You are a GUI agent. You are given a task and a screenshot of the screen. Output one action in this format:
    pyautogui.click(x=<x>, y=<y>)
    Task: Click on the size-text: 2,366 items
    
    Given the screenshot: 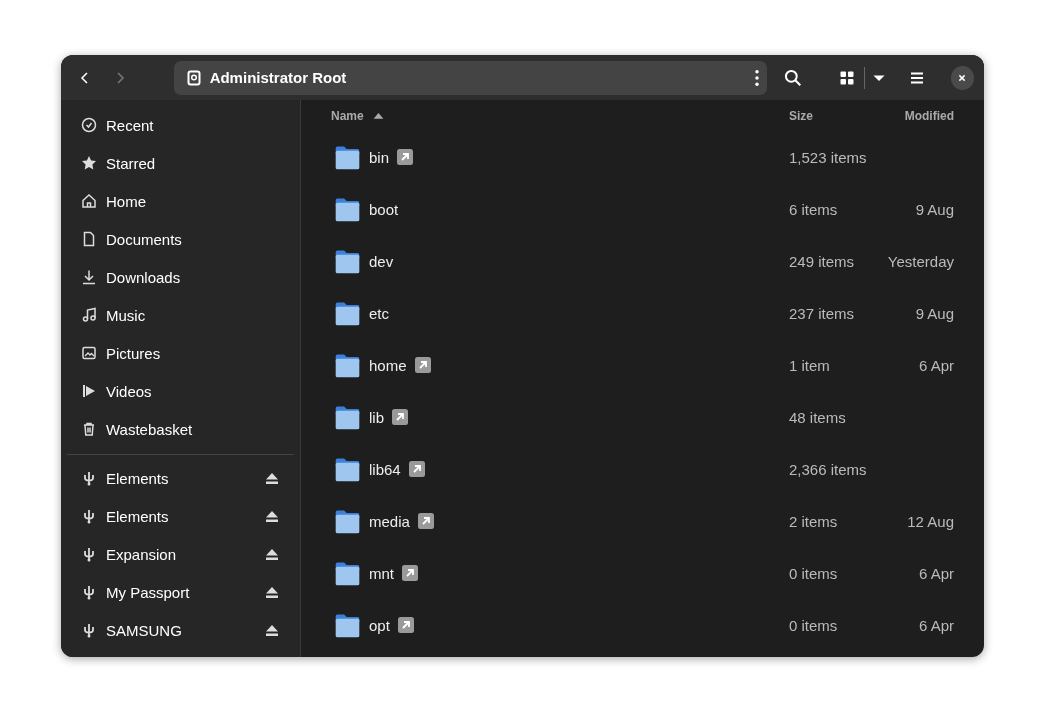 What is the action you would take?
    pyautogui.click(x=828, y=469)
    